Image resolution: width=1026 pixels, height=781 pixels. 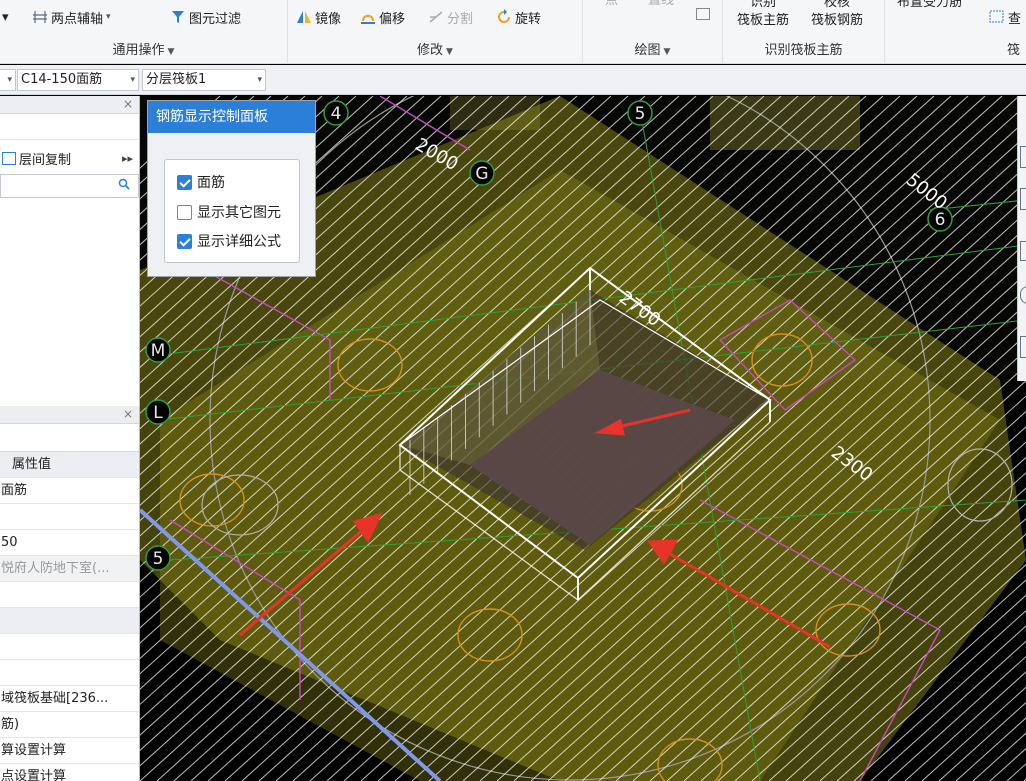 I want to click on checkbox-show-formula: 显示详细公式, so click(x=229, y=241).